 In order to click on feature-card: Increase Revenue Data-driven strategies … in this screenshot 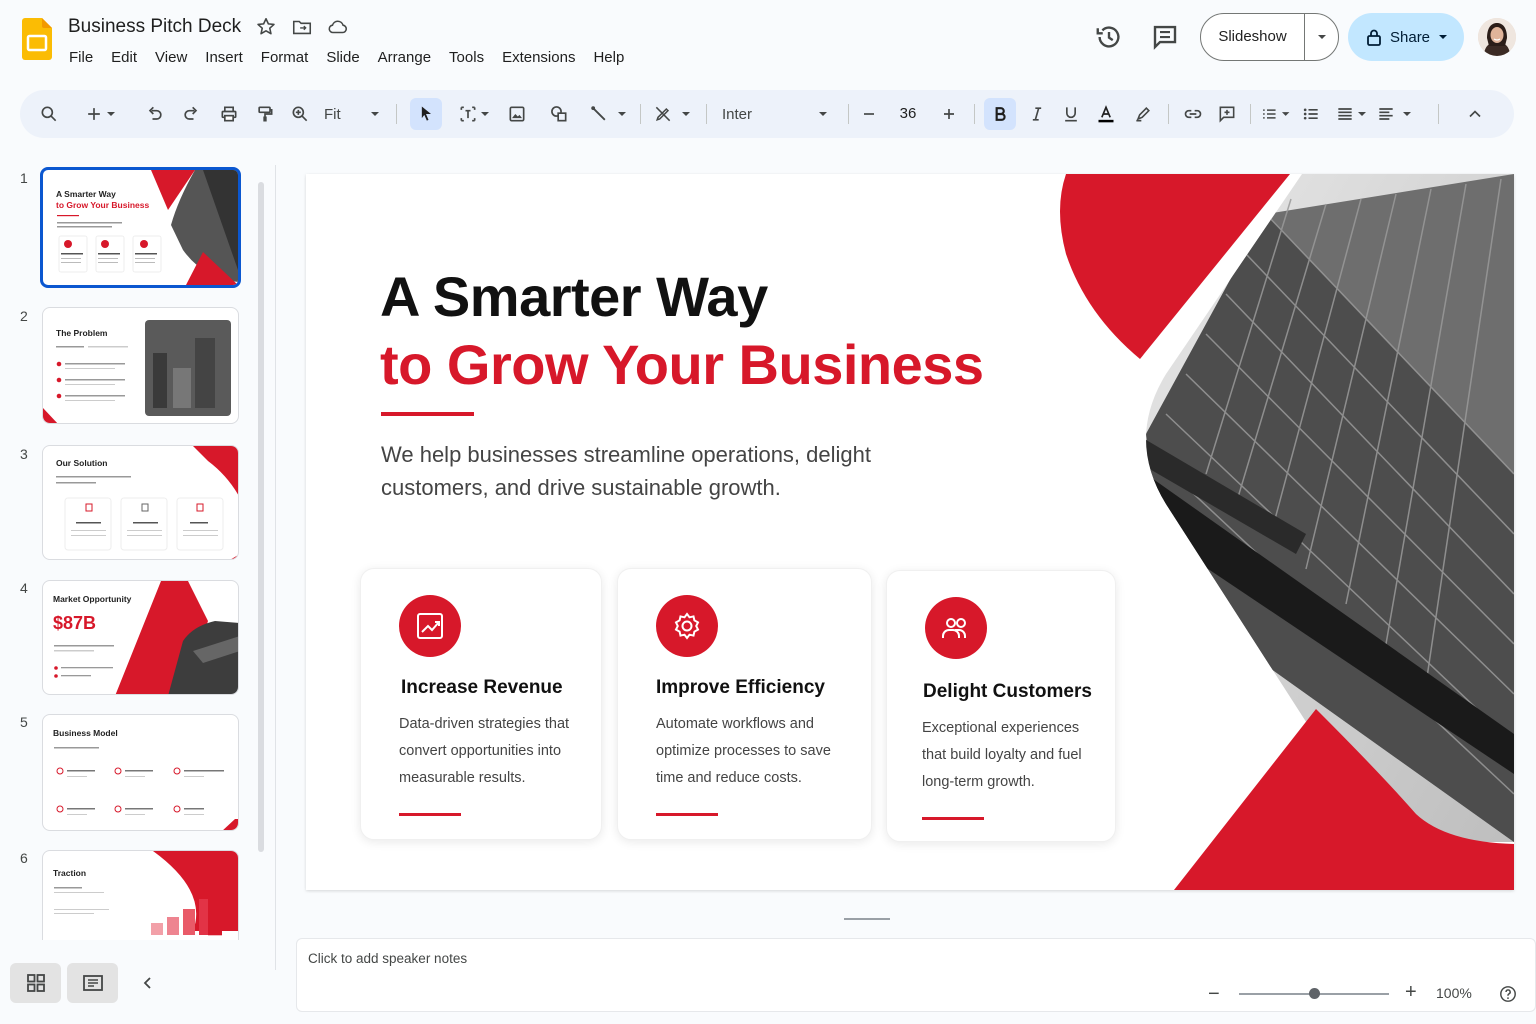, I will do `click(481, 704)`.